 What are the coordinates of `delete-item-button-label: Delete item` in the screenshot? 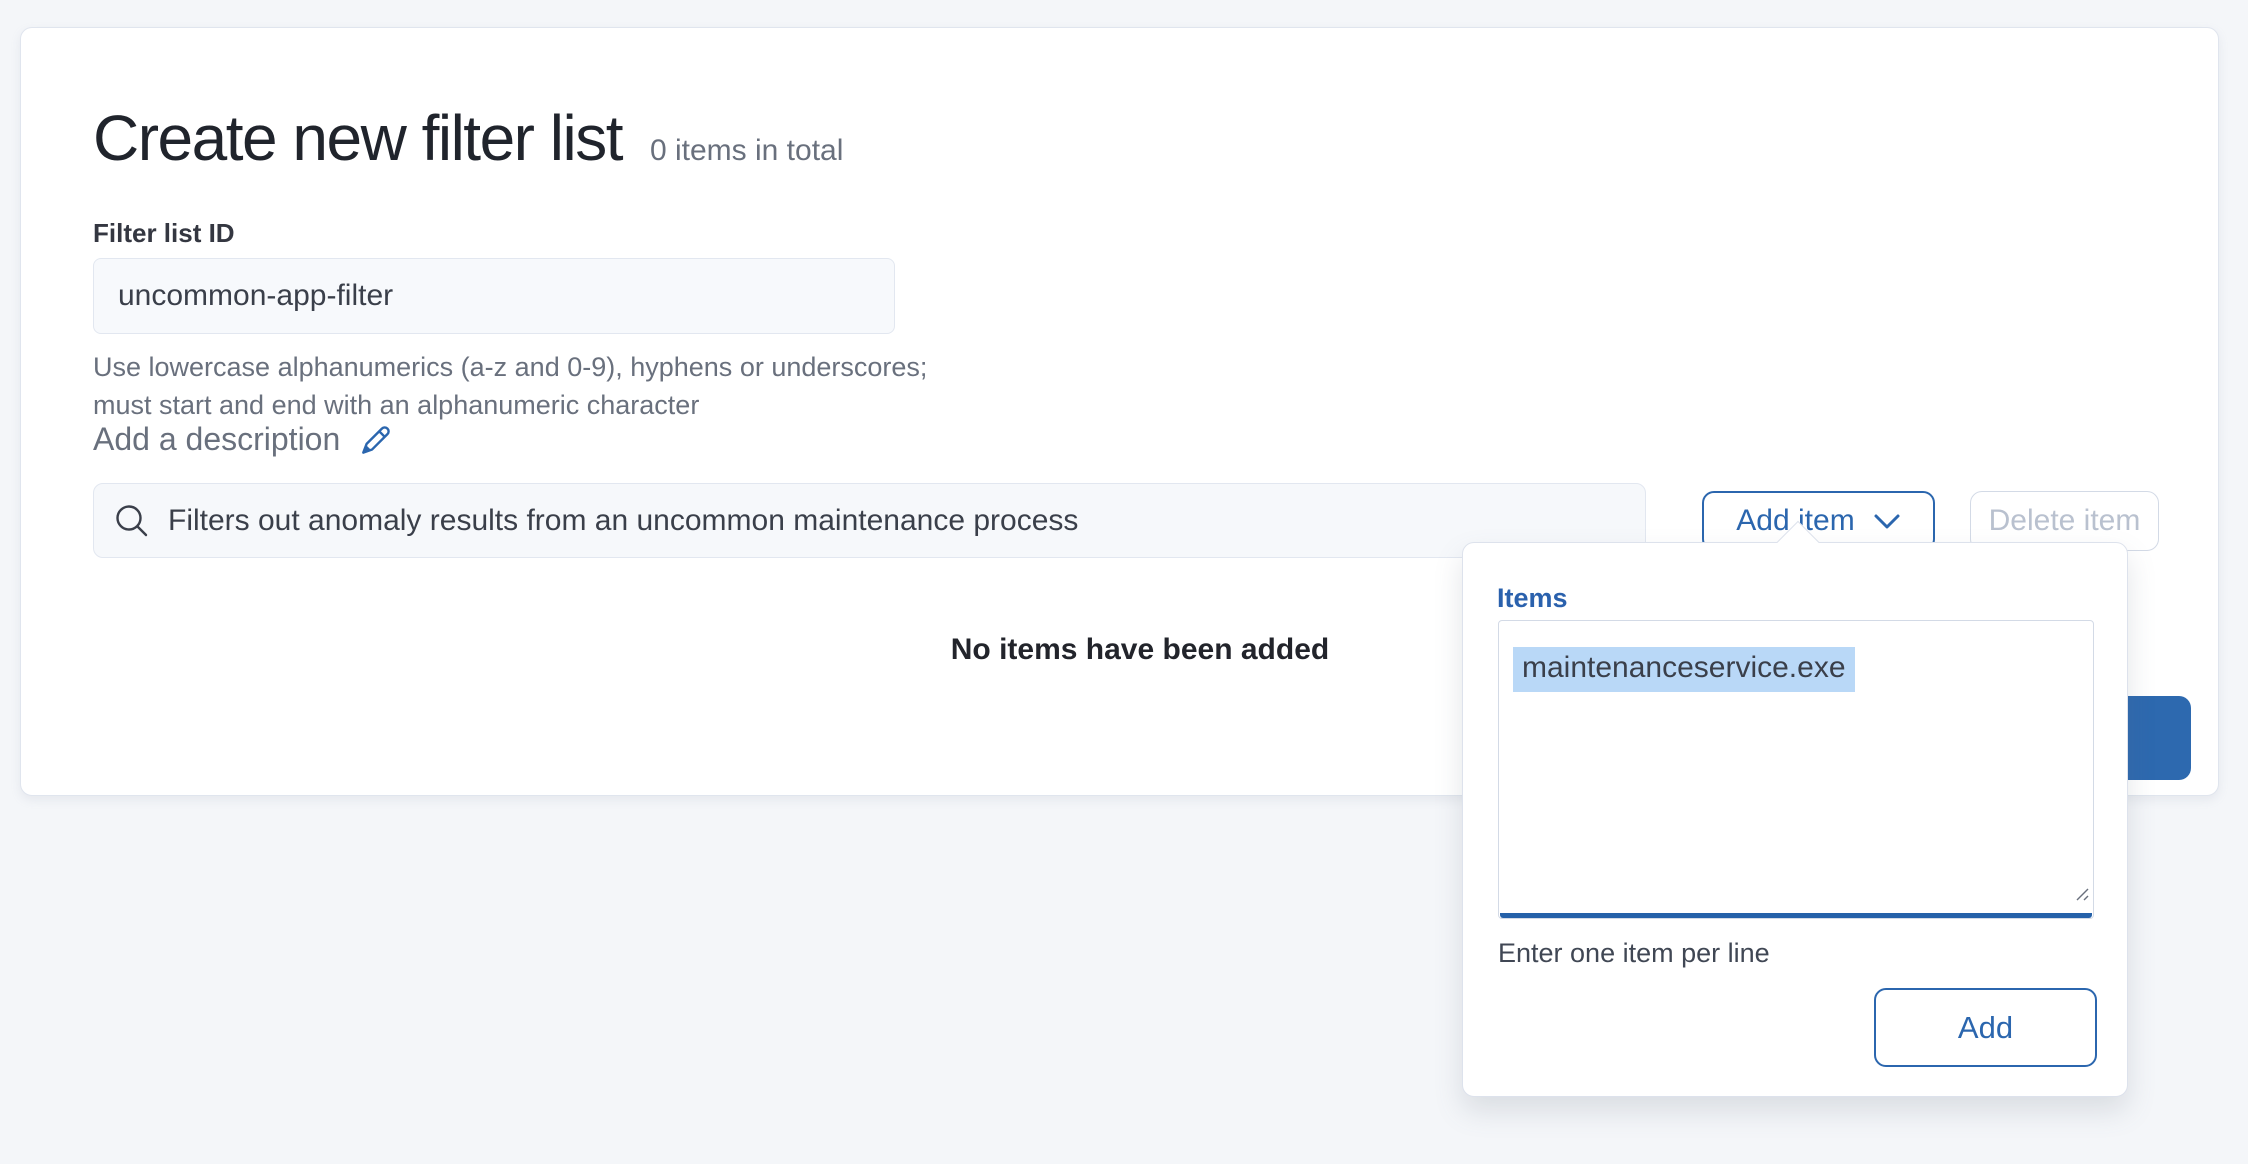 It's located at (2064, 520).